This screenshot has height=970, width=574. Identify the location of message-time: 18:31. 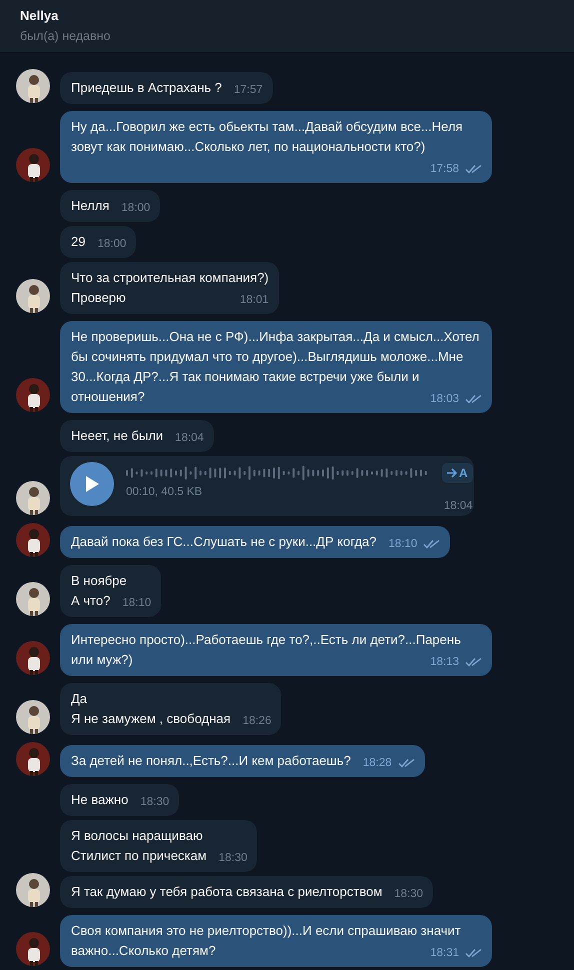
(444, 953).